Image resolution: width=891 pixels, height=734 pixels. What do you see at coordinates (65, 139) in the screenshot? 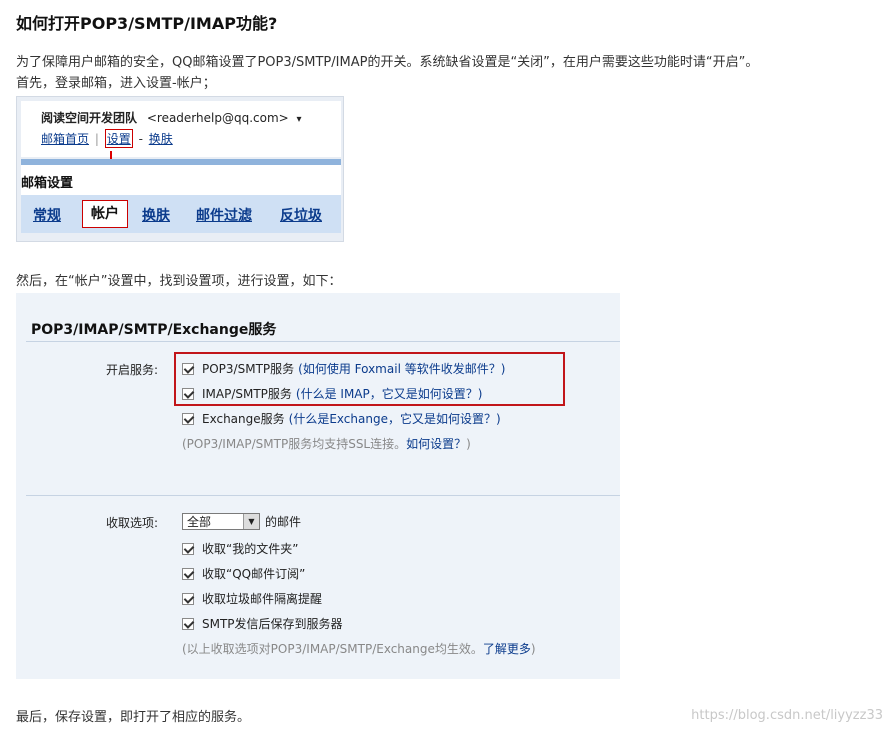
I see `mailbox-home-link: 邮箱首页` at bounding box center [65, 139].